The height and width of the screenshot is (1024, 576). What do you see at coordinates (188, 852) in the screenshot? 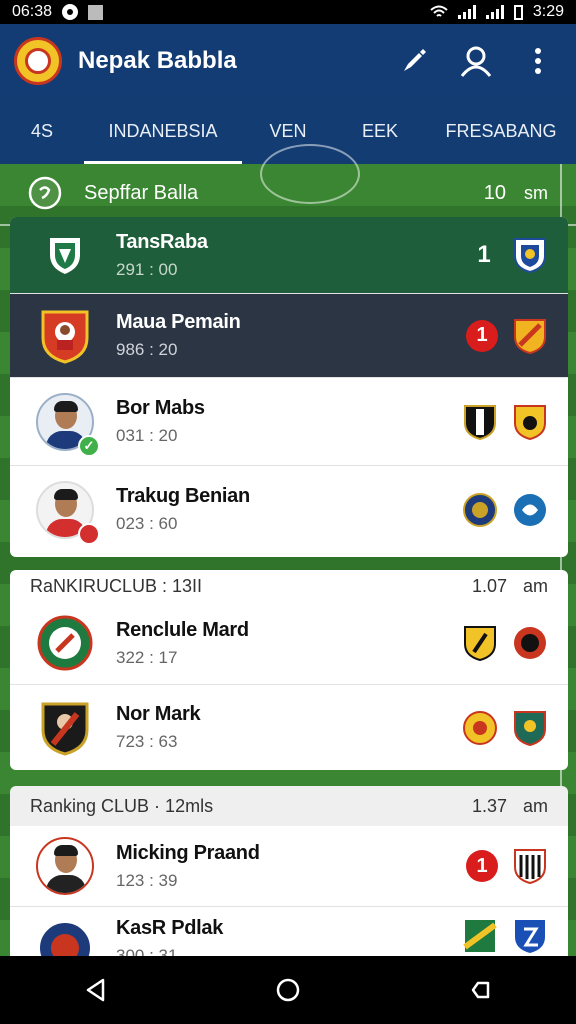
I see `player-name: Micking Praand` at bounding box center [188, 852].